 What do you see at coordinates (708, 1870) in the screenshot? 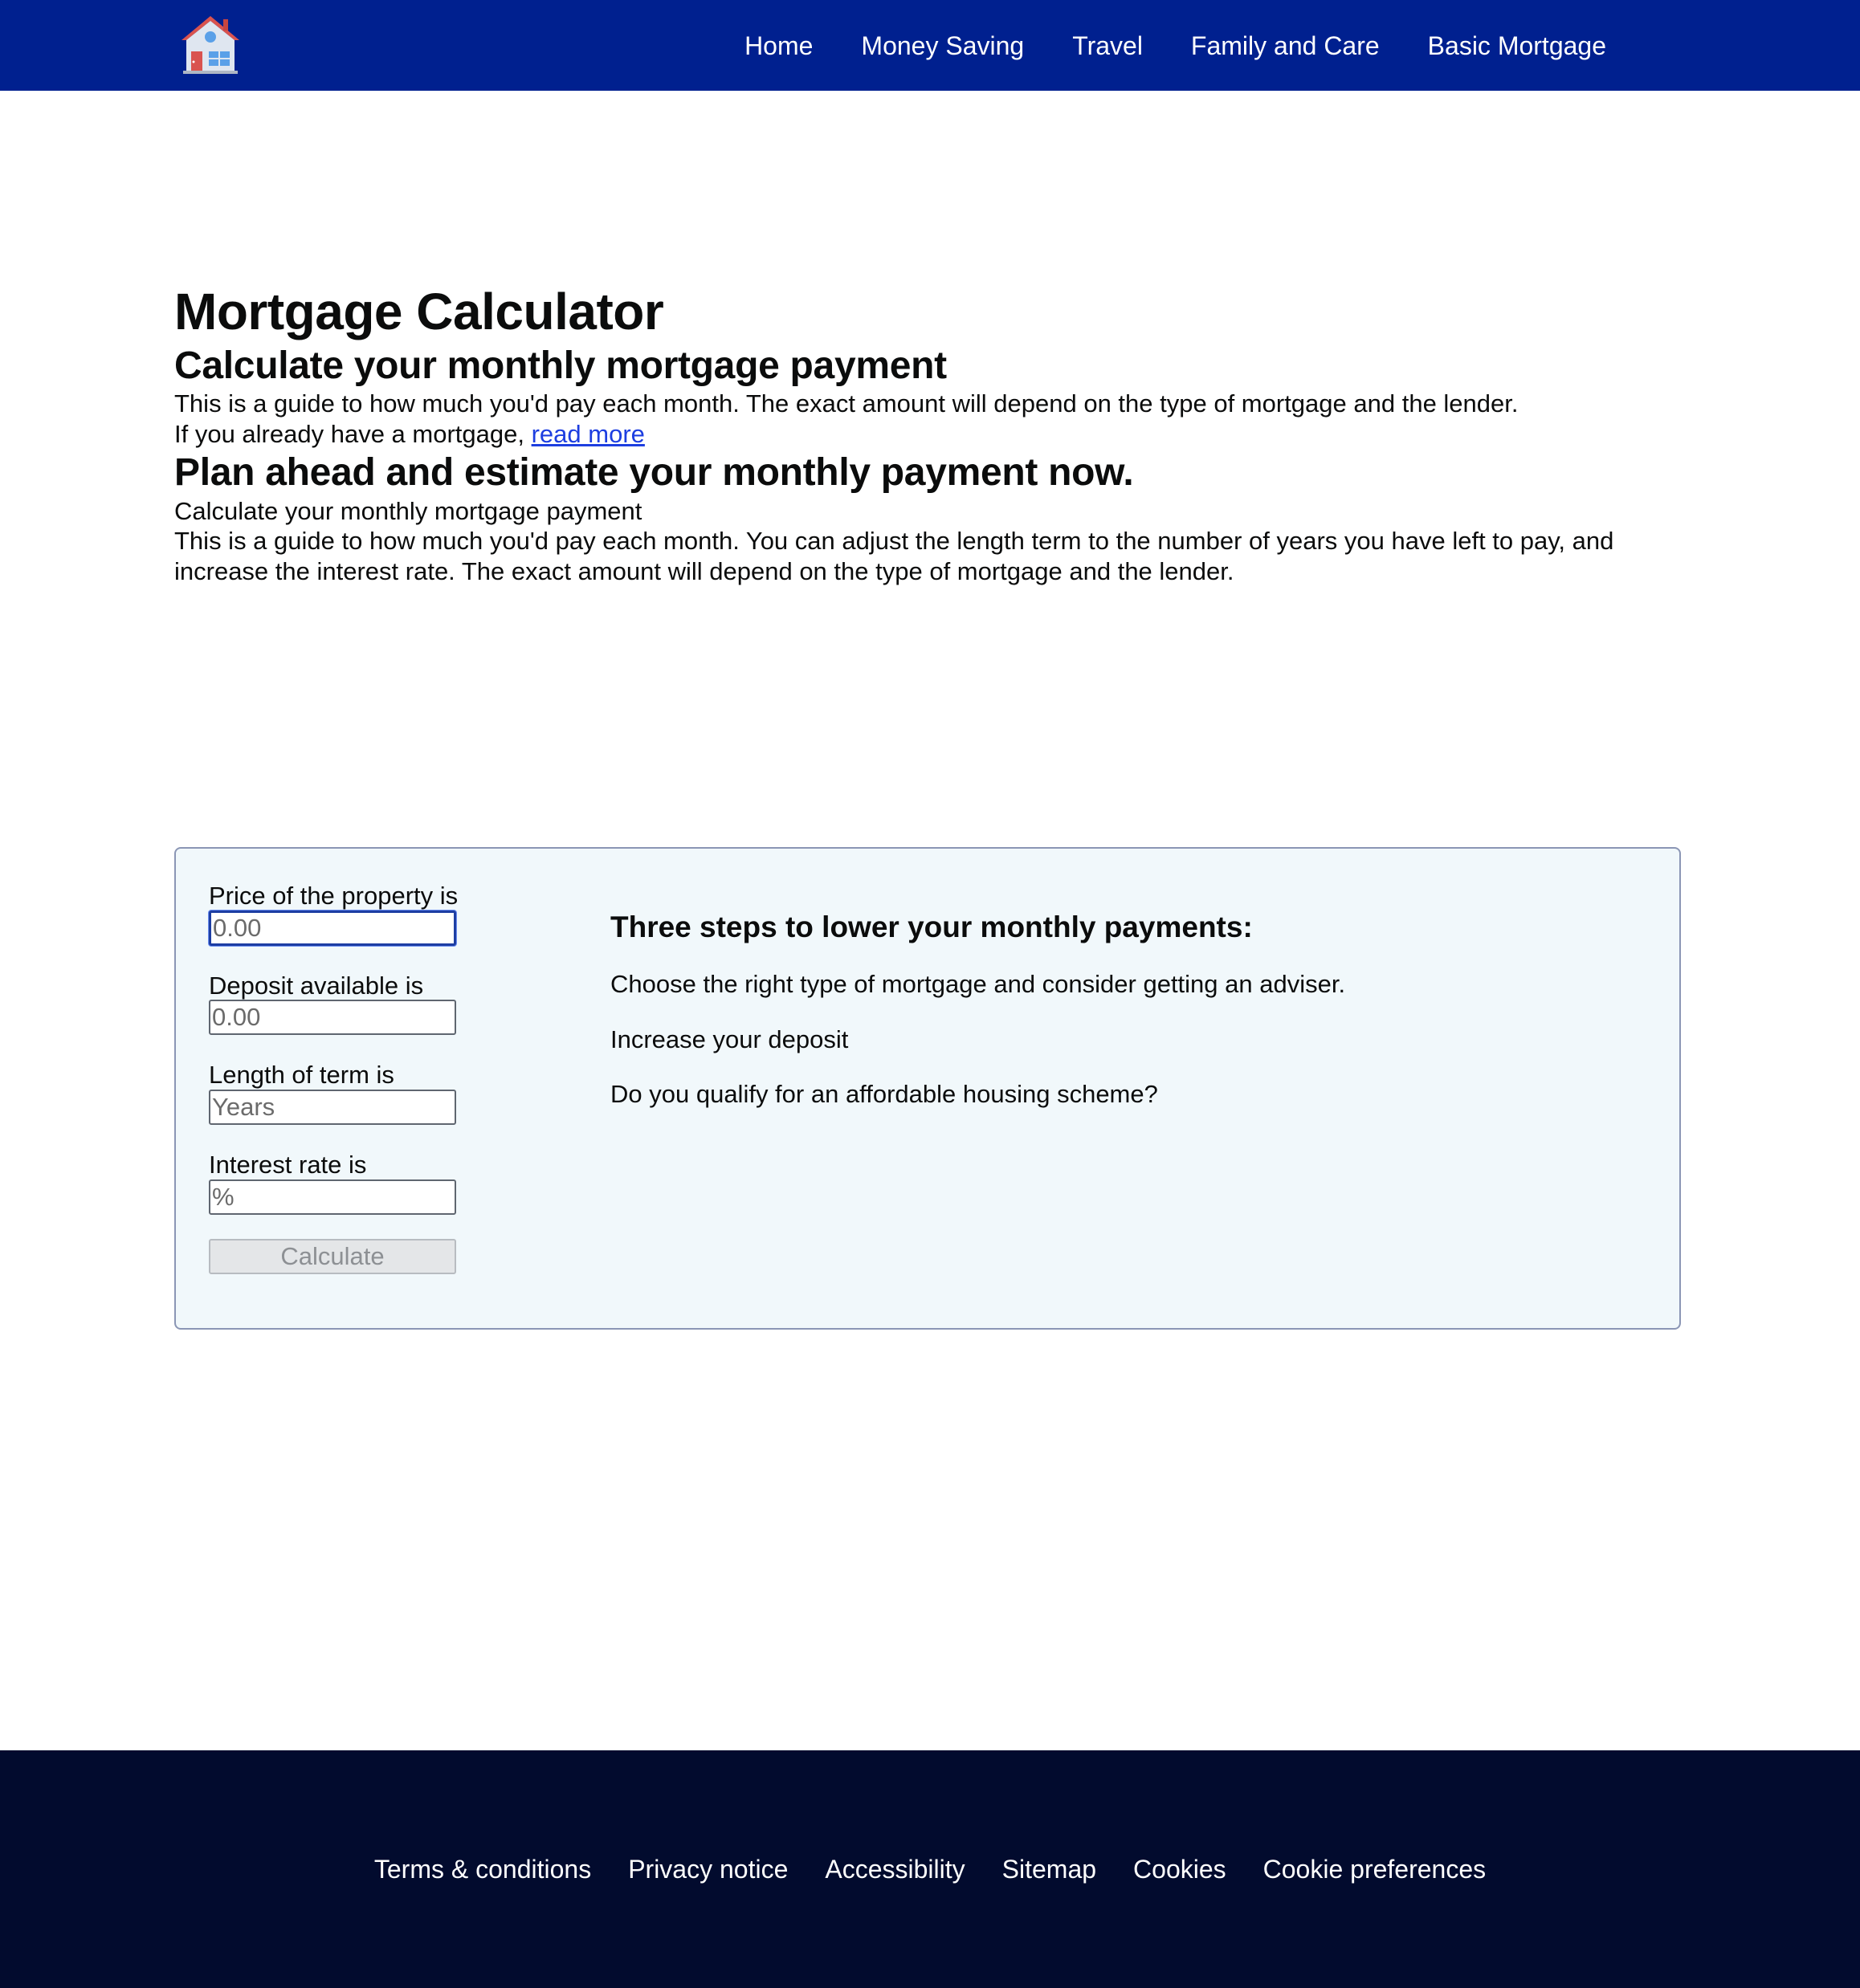
I see `footer-link-privacy: Privacy notice` at bounding box center [708, 1870].